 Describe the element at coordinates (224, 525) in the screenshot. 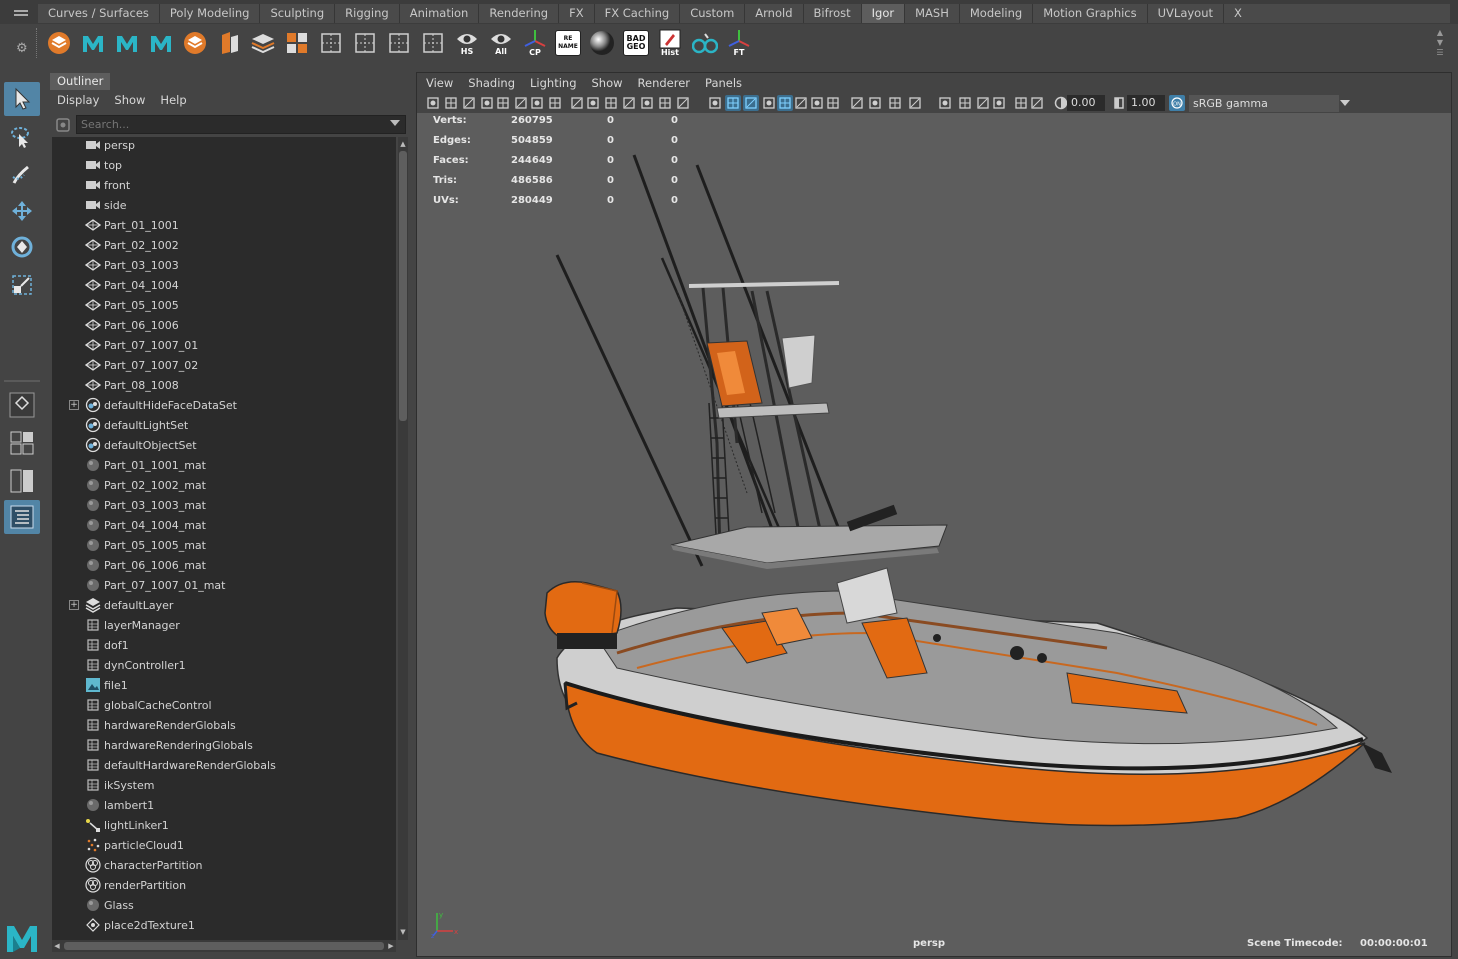

I see `outliner-item: Part_04_1004_mat` at that location.